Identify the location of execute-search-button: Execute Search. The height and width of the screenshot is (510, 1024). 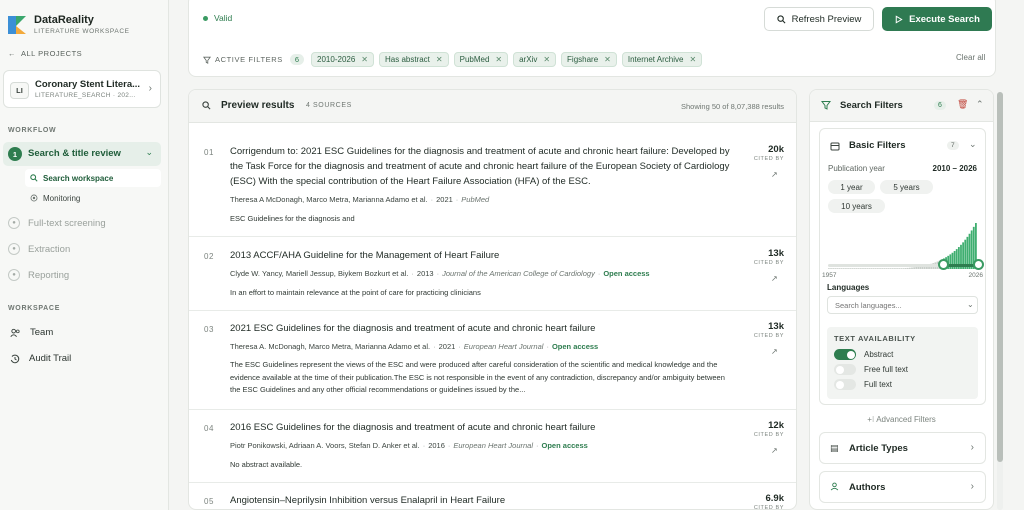
(937, 19).